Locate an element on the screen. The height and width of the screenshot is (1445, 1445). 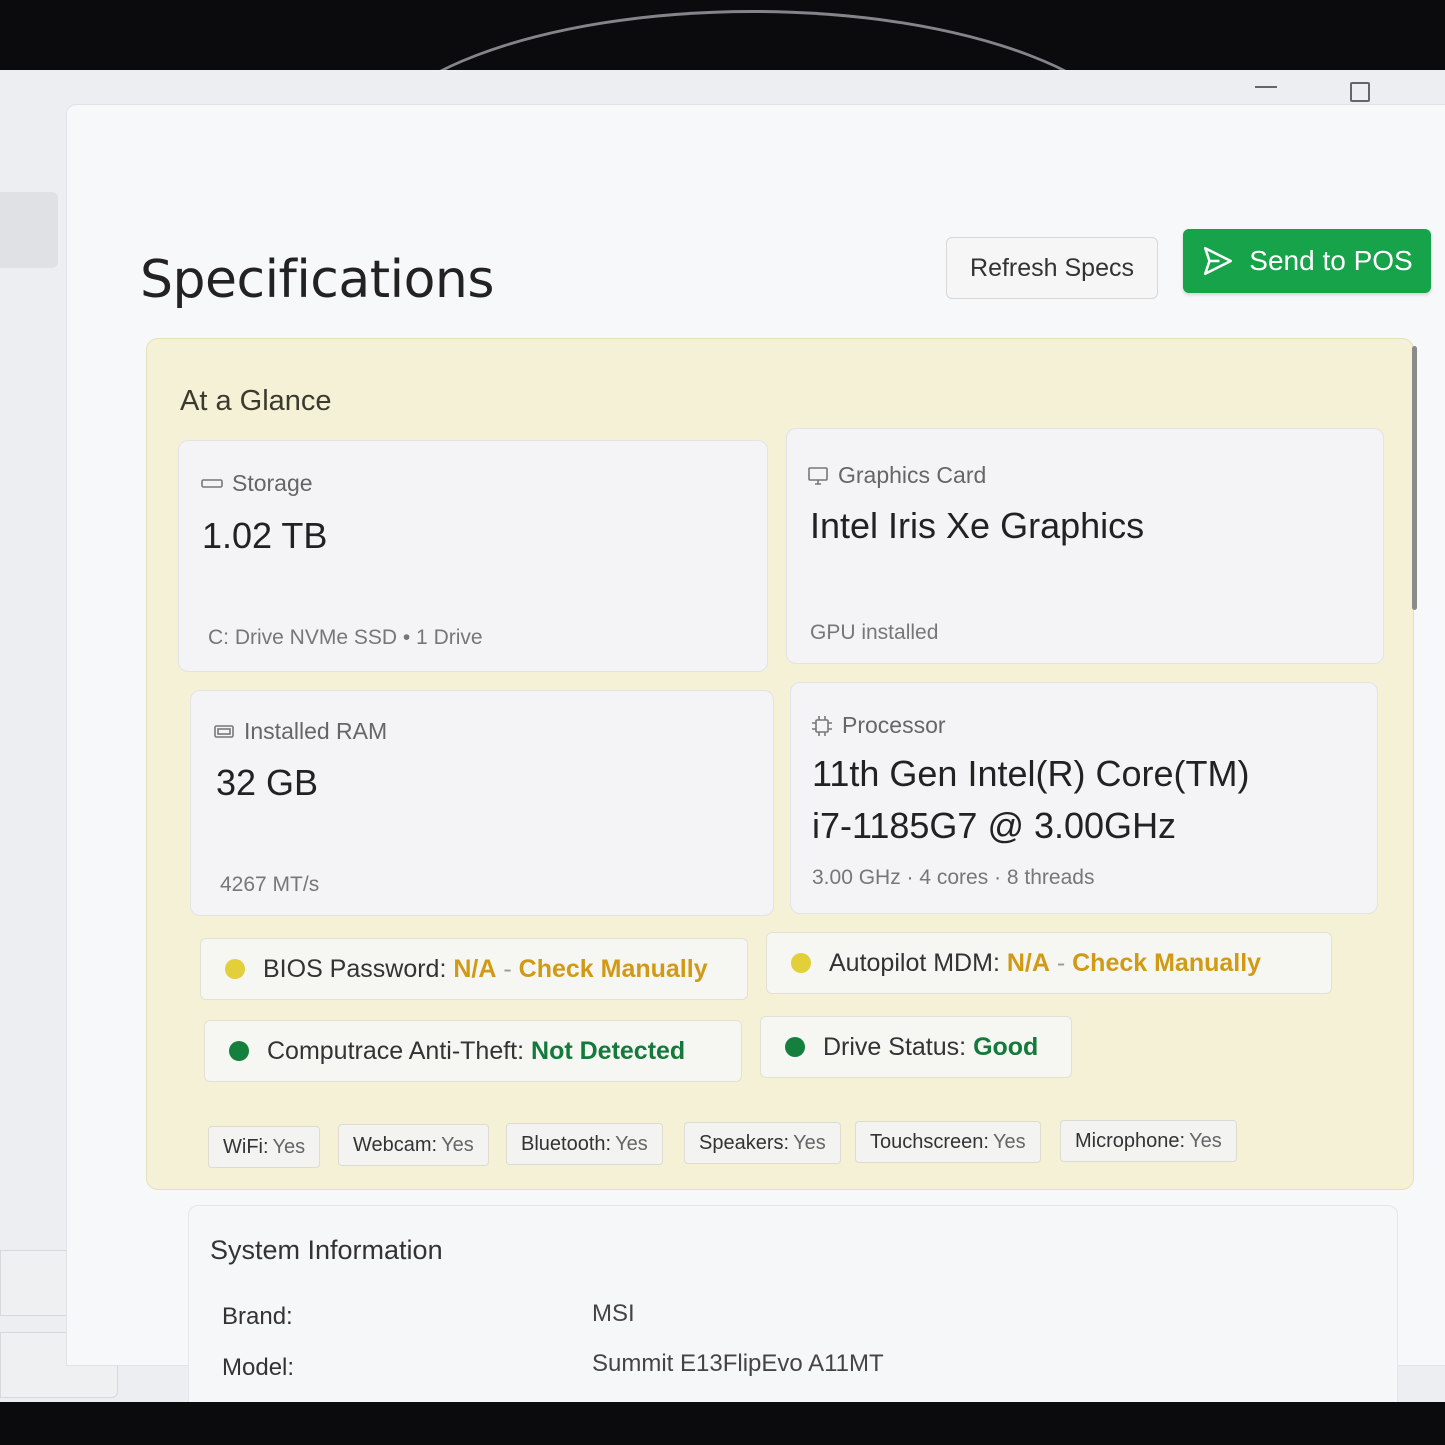
memory-icon is located at coordinates (224, 731).